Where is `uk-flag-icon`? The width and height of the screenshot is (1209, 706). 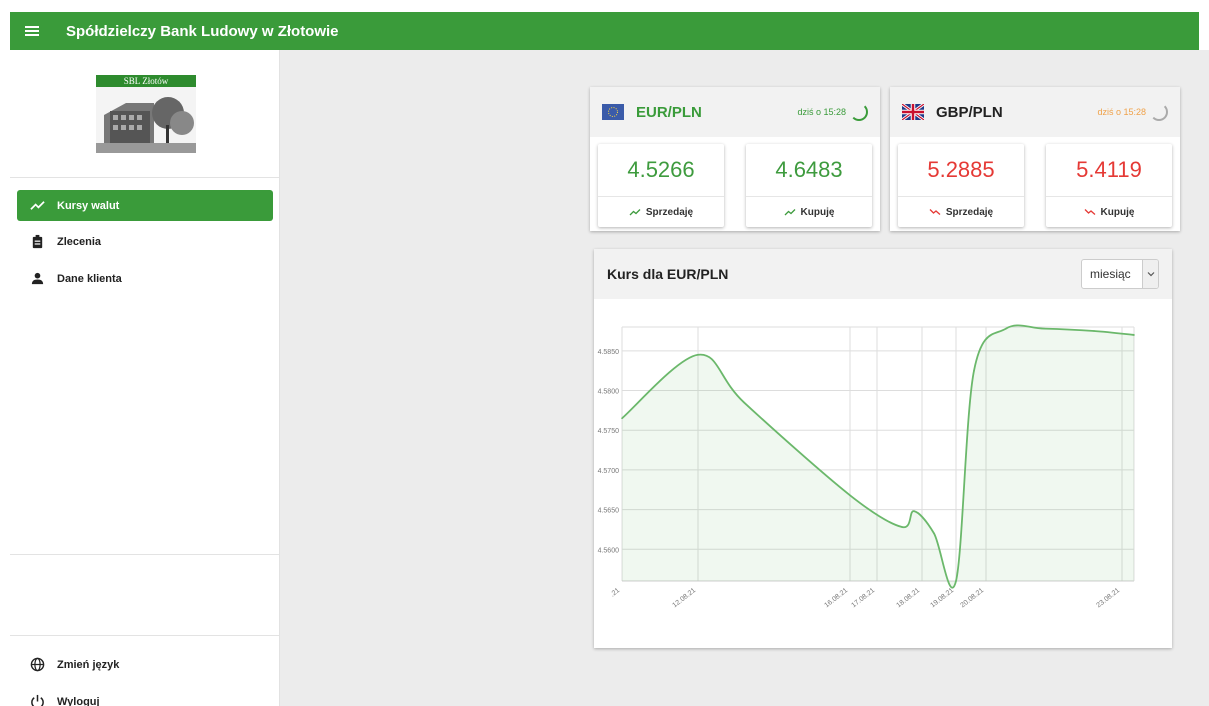
uk-flag-icon is located at coordinates (913, 112).